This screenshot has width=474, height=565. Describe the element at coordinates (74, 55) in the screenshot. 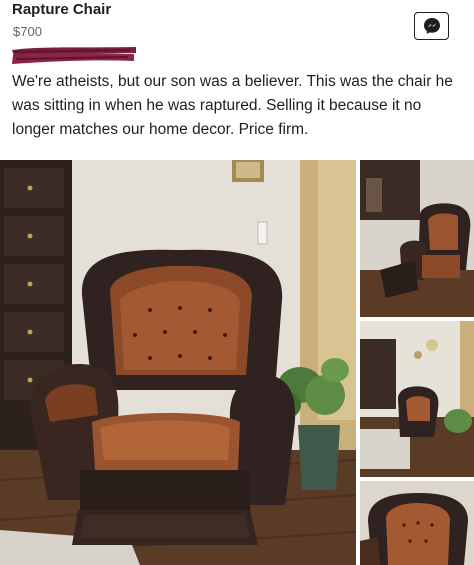

I see `redaction-scribble` at that location.